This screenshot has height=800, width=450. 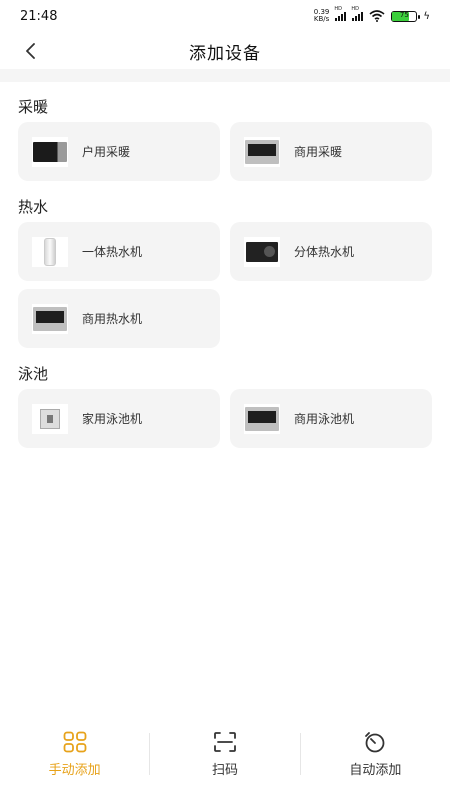 What do you see at coordinates (225, 741) in the screenshot?
I see `scan-icon` at bounding box center [225, 741].